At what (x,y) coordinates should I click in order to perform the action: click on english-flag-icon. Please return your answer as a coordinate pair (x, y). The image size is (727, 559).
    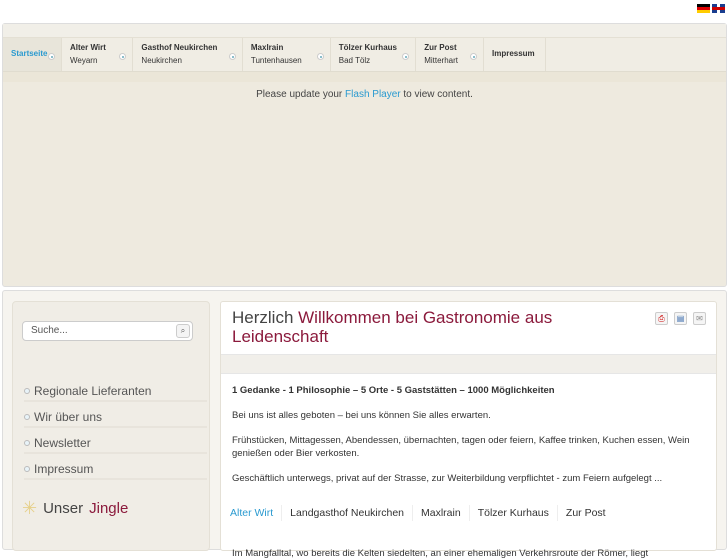
    Looking at the image, I should click on (718, 8).